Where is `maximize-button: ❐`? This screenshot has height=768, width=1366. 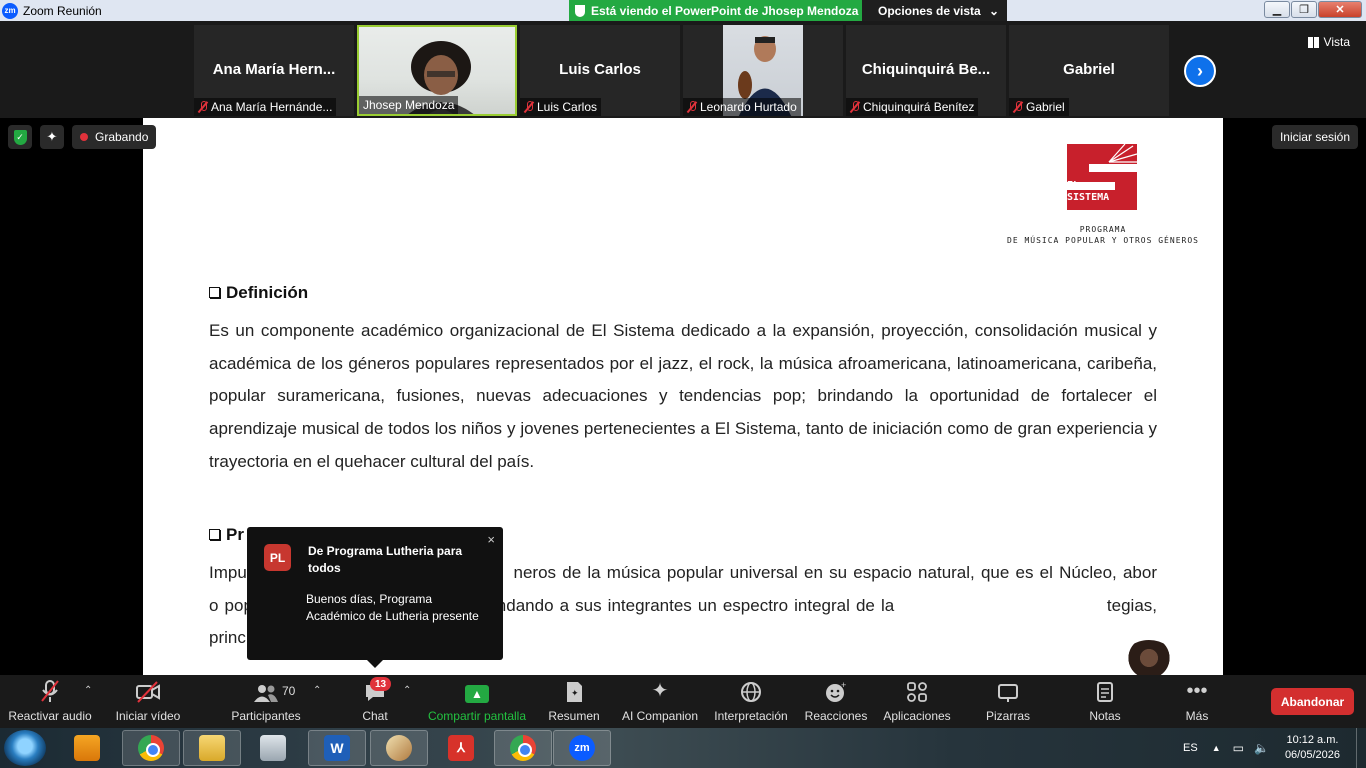
maximize-button: ❐ is located at coordinates (1304, 9).